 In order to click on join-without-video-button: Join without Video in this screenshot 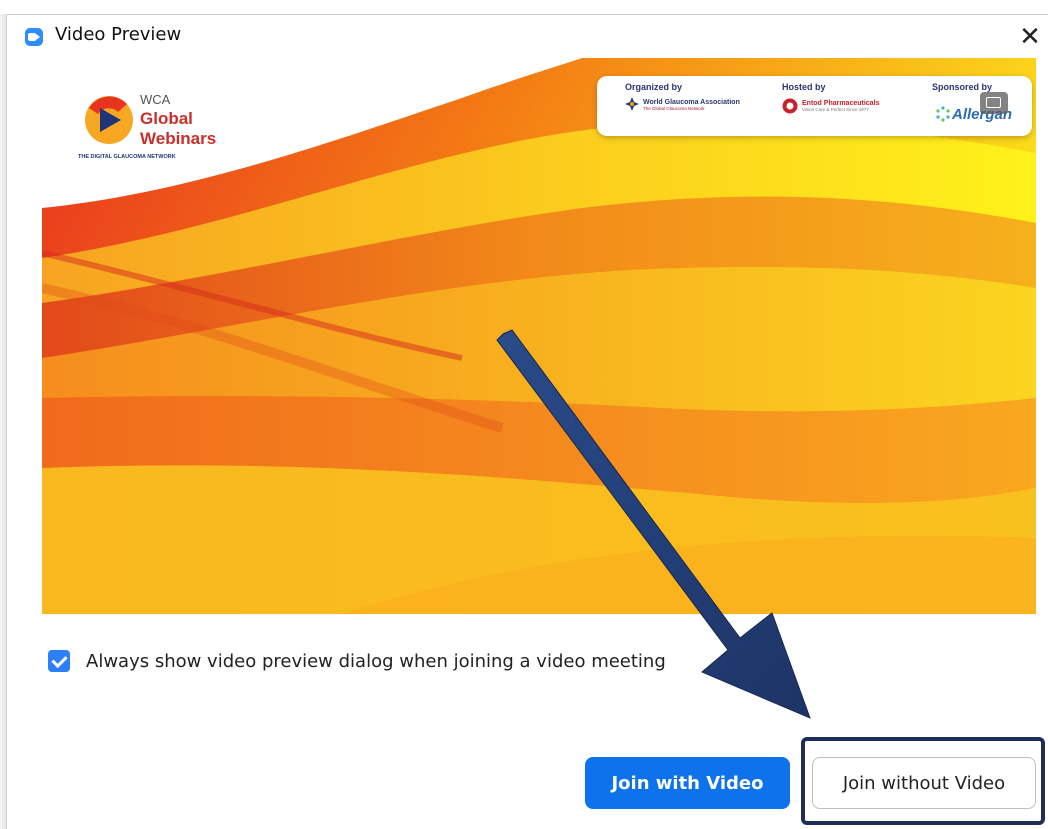, I will do `click(924, 783)`.